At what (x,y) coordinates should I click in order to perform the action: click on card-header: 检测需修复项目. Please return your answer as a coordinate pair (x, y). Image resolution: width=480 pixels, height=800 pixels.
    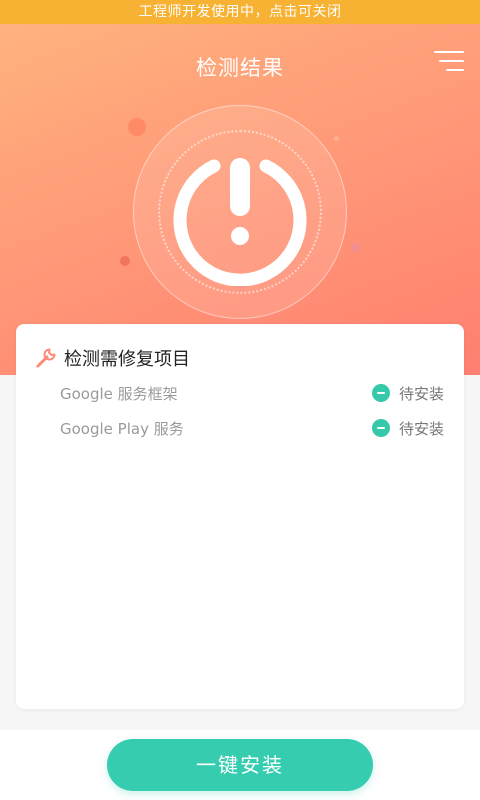
    Looking at the image, I should click on (112, 358).